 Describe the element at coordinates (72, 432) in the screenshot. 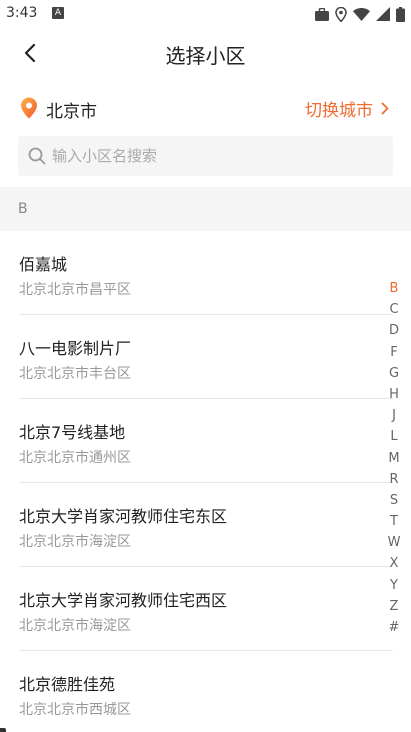

I see `community-name: 北京7号线基地` at that location.